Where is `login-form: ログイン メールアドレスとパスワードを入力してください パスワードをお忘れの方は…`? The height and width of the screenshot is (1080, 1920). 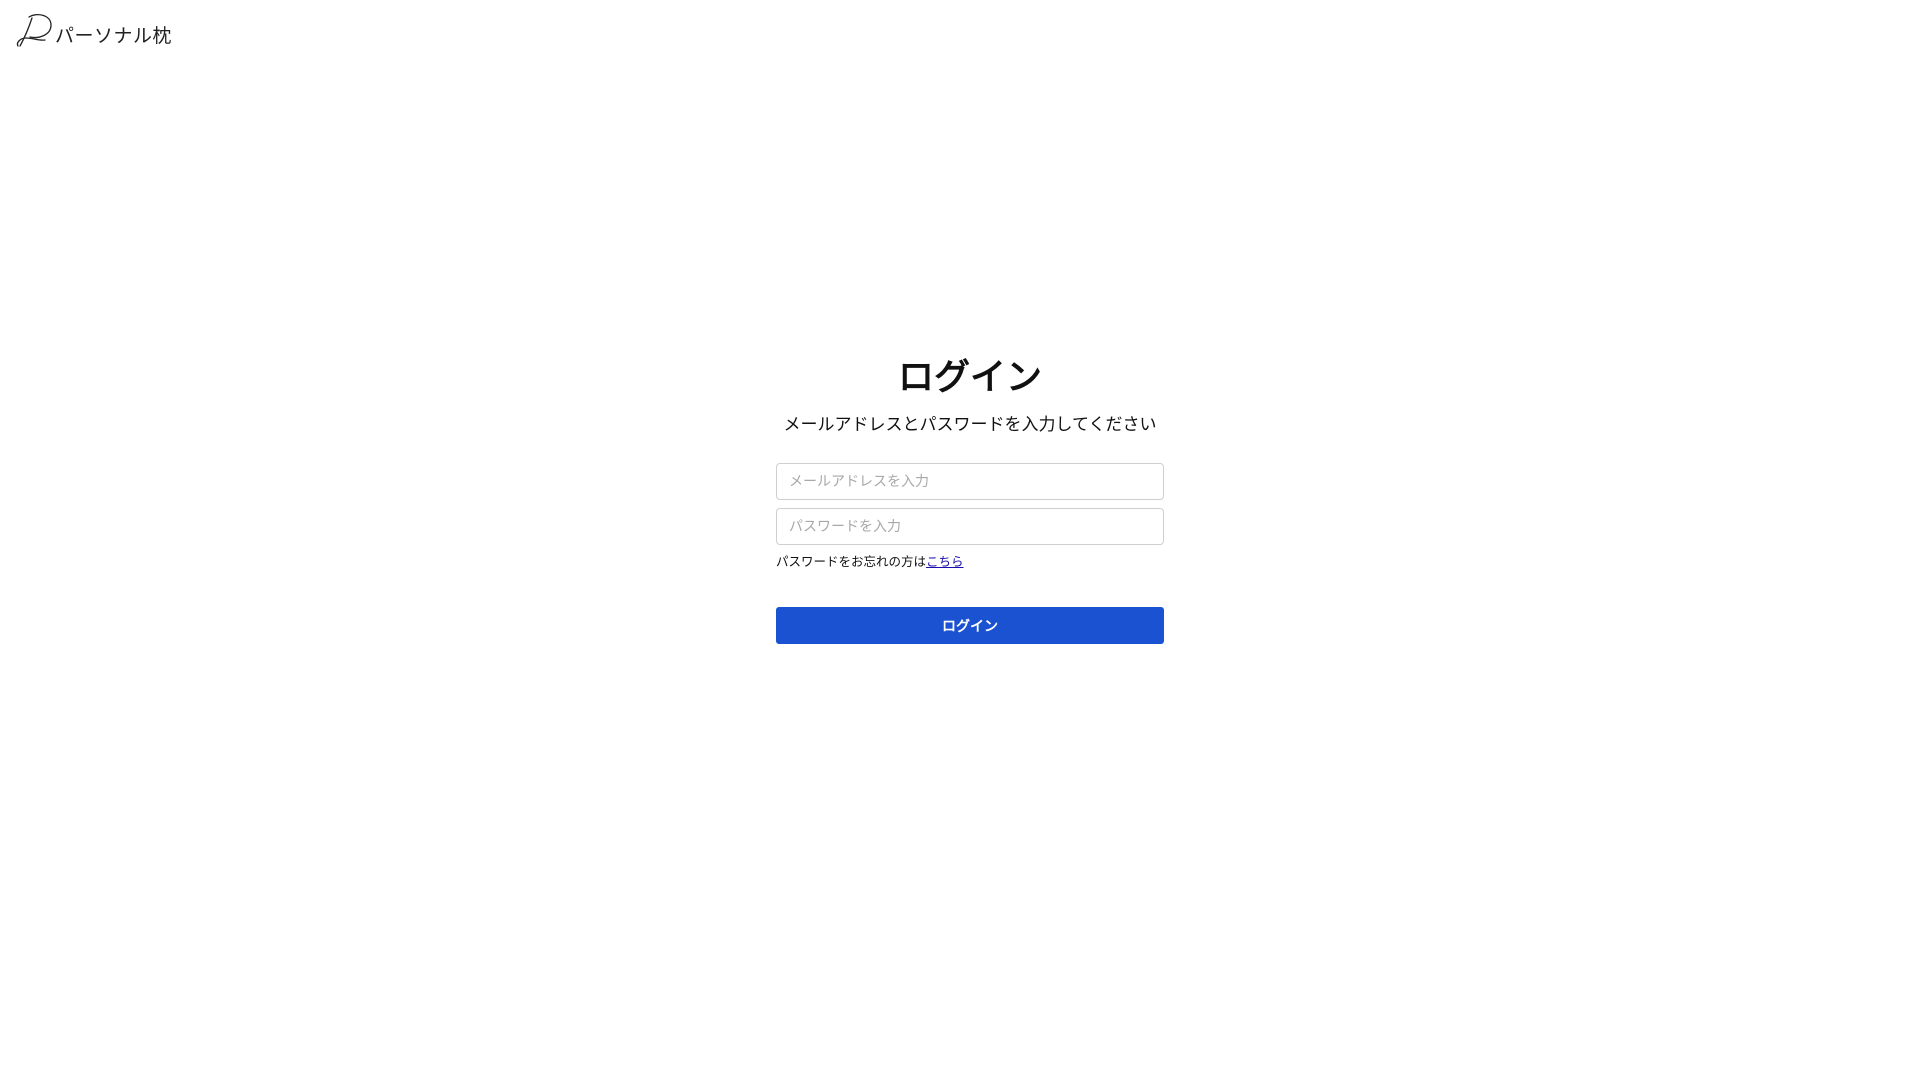 login-form: ログイン メールアドレスとパスワードを入力してください パスワードをお忘れの方は… is located at coordinates (970, 497).